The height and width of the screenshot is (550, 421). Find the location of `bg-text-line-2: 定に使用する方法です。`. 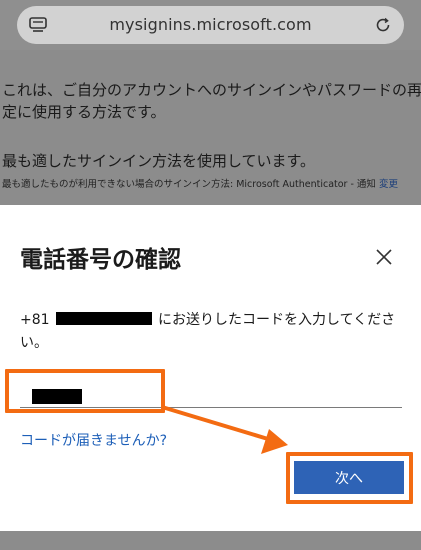

bg-text-line-2: 定に使用する方法です。 is located at coordinates (84, 112).